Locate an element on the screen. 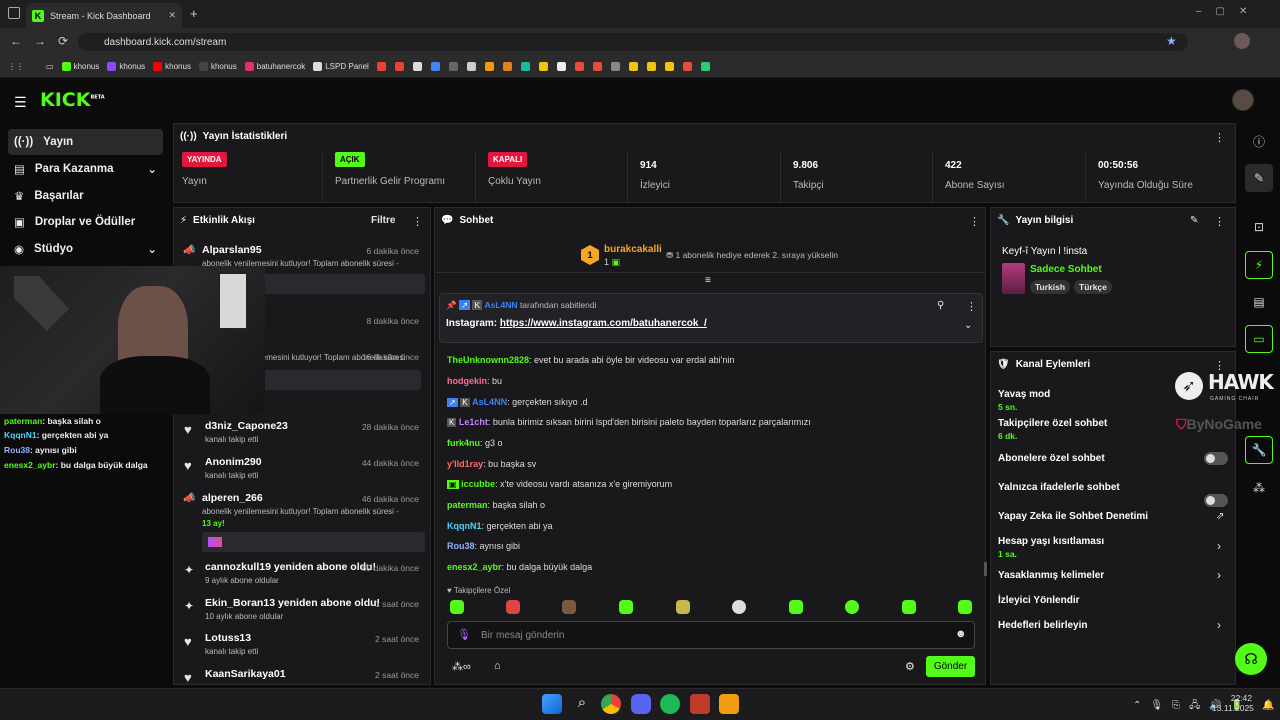  action-account-age: Hesap yaşı kısıtlaması 1 sa. is located at coordinates (1051, 547).